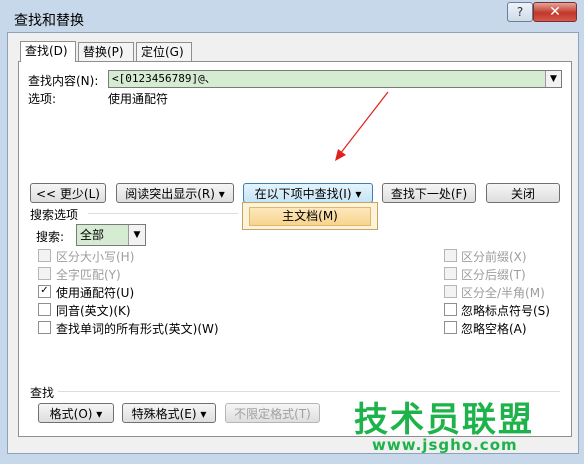 The image size is (584, 464). Describe the element at coordinates (335, 79) in the screenshot. I see `find-what-combobox: <[0123456789]@、 ▼` at that location.